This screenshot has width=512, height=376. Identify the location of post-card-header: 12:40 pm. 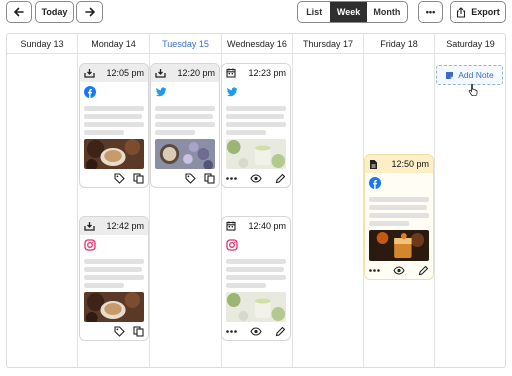
(256, 226).